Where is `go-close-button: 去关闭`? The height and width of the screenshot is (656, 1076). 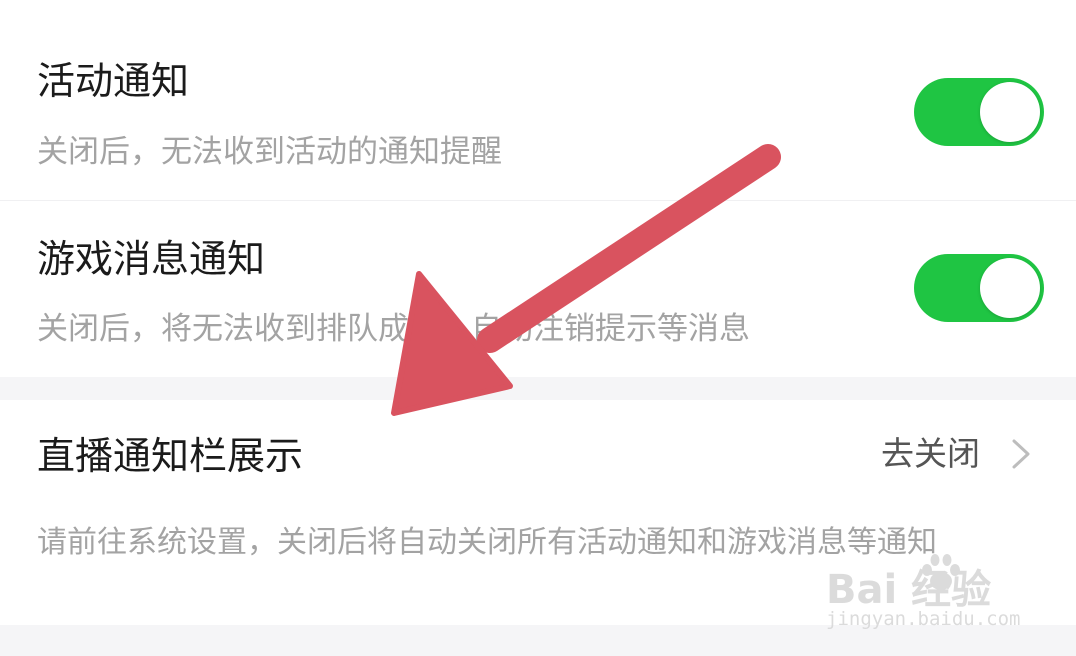 go-close-button: 去关闭 is located at coordinates (957, 453).